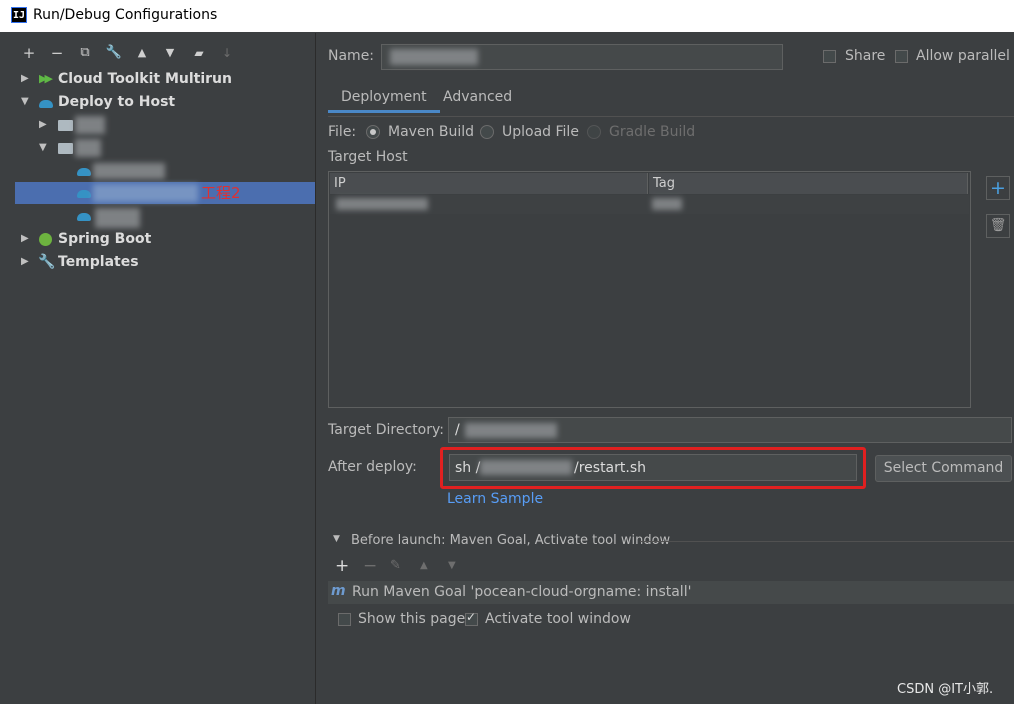  I want to click on share-label: Share, so click(865, 56).